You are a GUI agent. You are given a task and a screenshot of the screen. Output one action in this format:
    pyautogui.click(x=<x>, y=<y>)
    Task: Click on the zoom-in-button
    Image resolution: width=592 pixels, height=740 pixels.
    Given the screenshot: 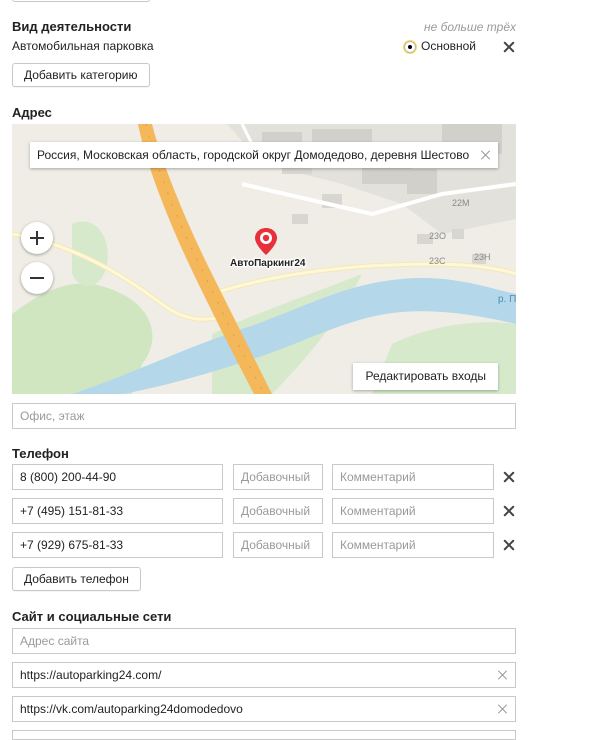 What is the action you would take?
    pyautogui.click(x=37, y=238)
    